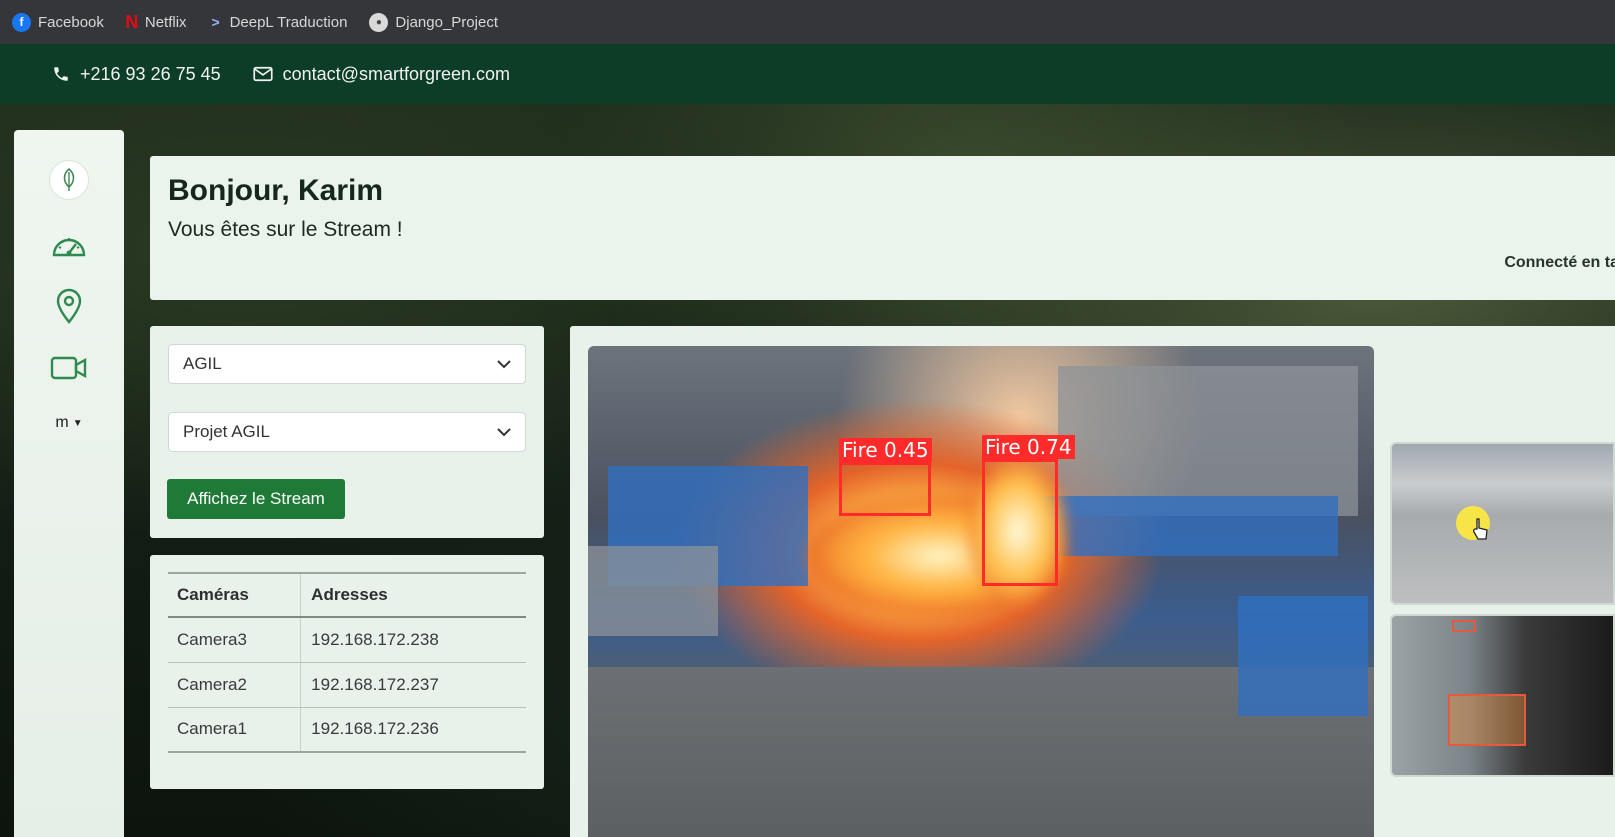 The height and width of the screenshot is (837, 1615). I want to click on table-header-row: Caméras Adresses, so click(347, 595).